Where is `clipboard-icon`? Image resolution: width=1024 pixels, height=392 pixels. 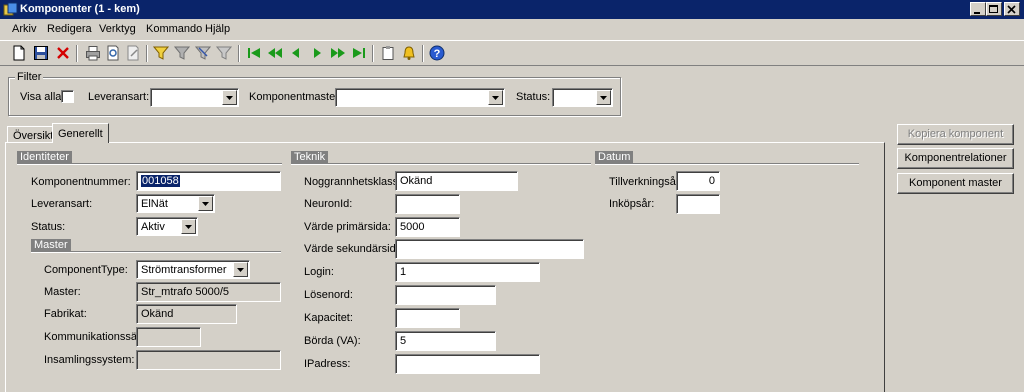
clipboard-icon is located at coordinates (388, 53).